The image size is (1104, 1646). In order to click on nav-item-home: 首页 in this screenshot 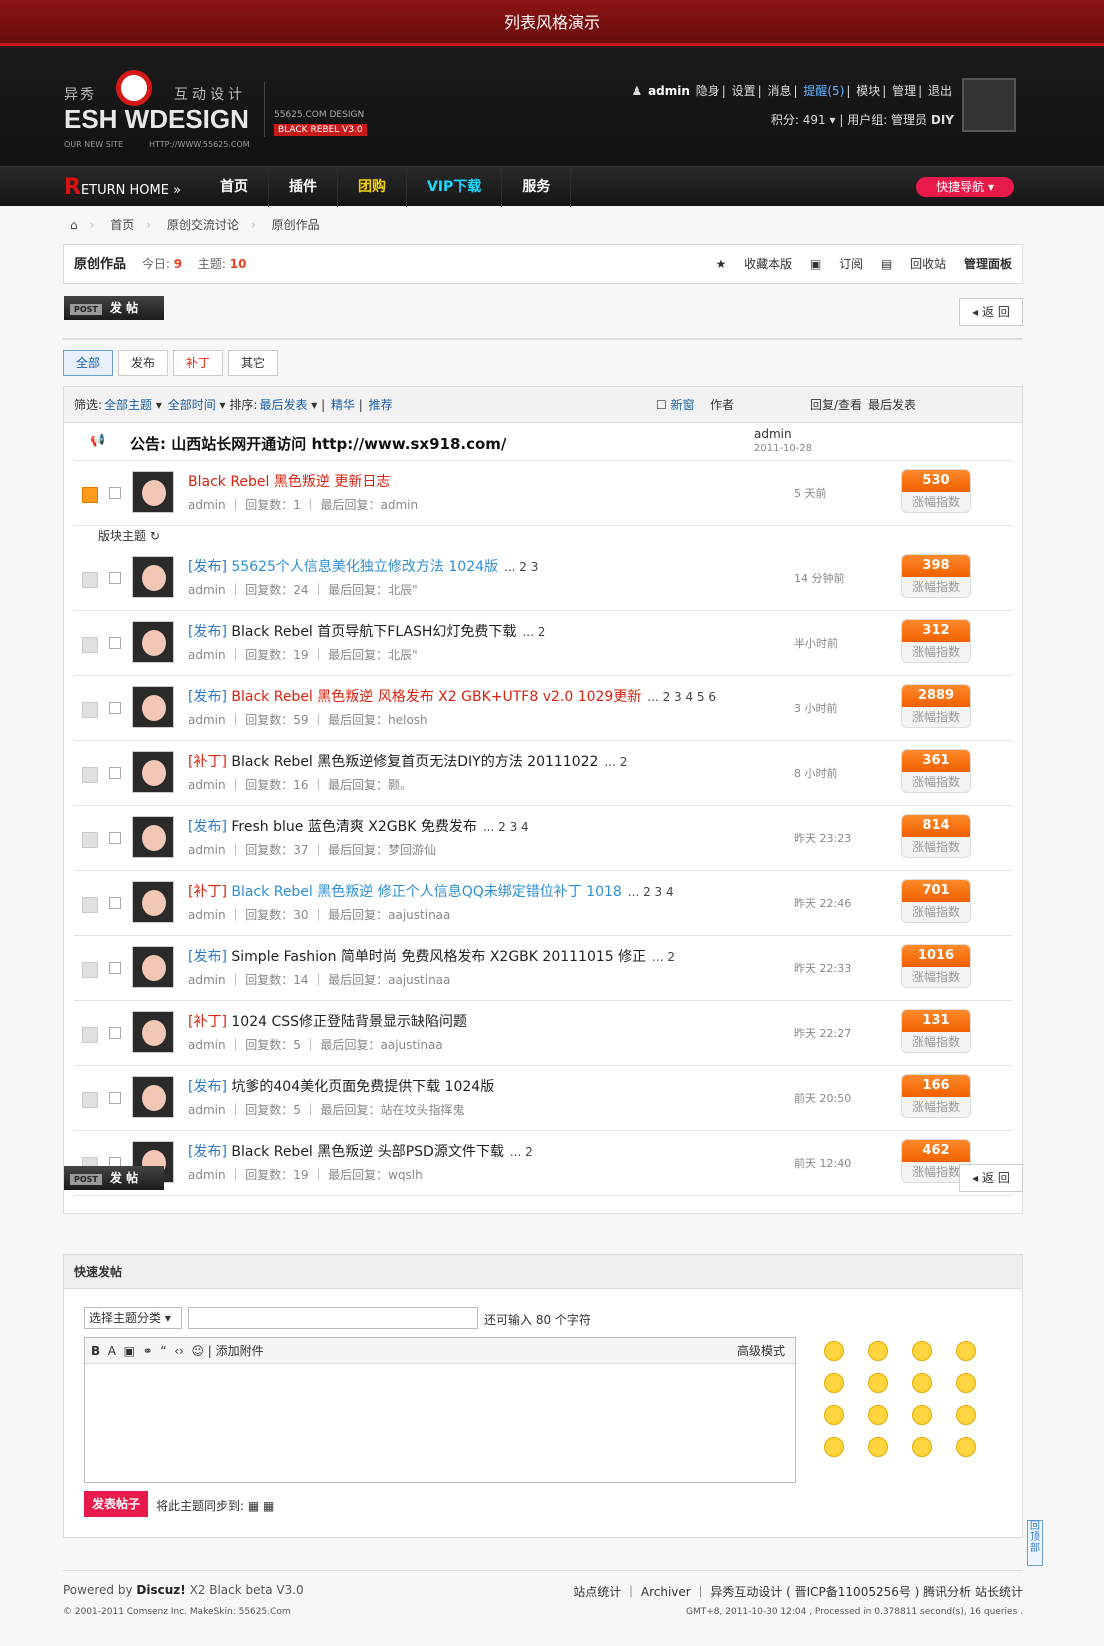, I will do `click(234, 187)`.